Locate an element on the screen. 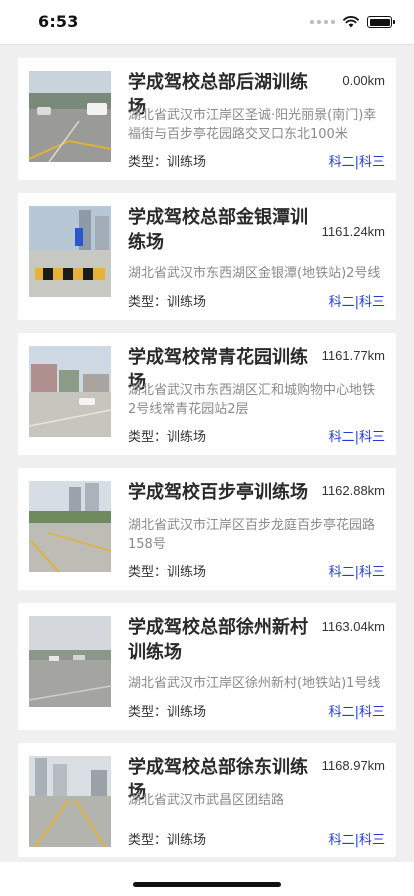  battery-icon is located at coordinates (381, 22).